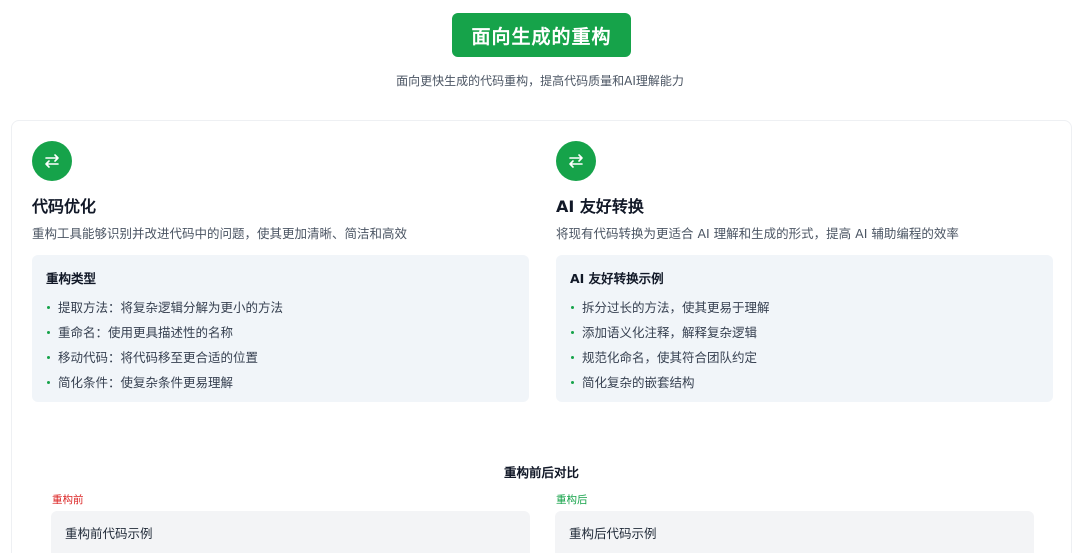 This screenshot has height=553, width=1080. What do you see at coordinates (757, 233) in the screenshot?
I see `ai-friendly-description: 将现有代码转换为更适合 AI 理解和生成的形式，提高 AI 辅助编程的效率` at bounding box center [757, 233].